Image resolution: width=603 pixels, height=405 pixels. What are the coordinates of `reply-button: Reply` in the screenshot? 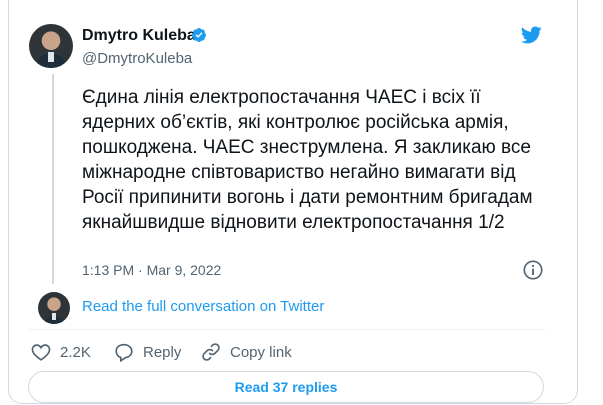 It's located at (147, 352).